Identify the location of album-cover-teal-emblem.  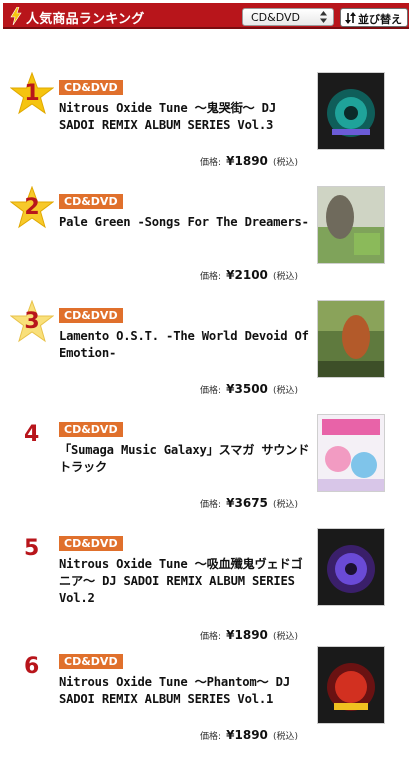
(351, 111).